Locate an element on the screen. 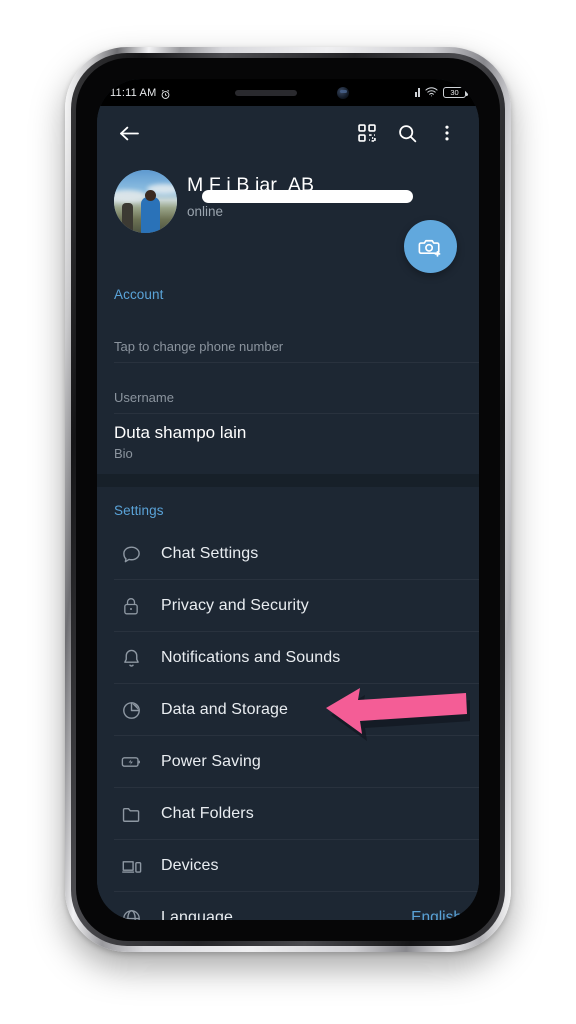  name-redaction-bar is located at coordinates (307, 196).